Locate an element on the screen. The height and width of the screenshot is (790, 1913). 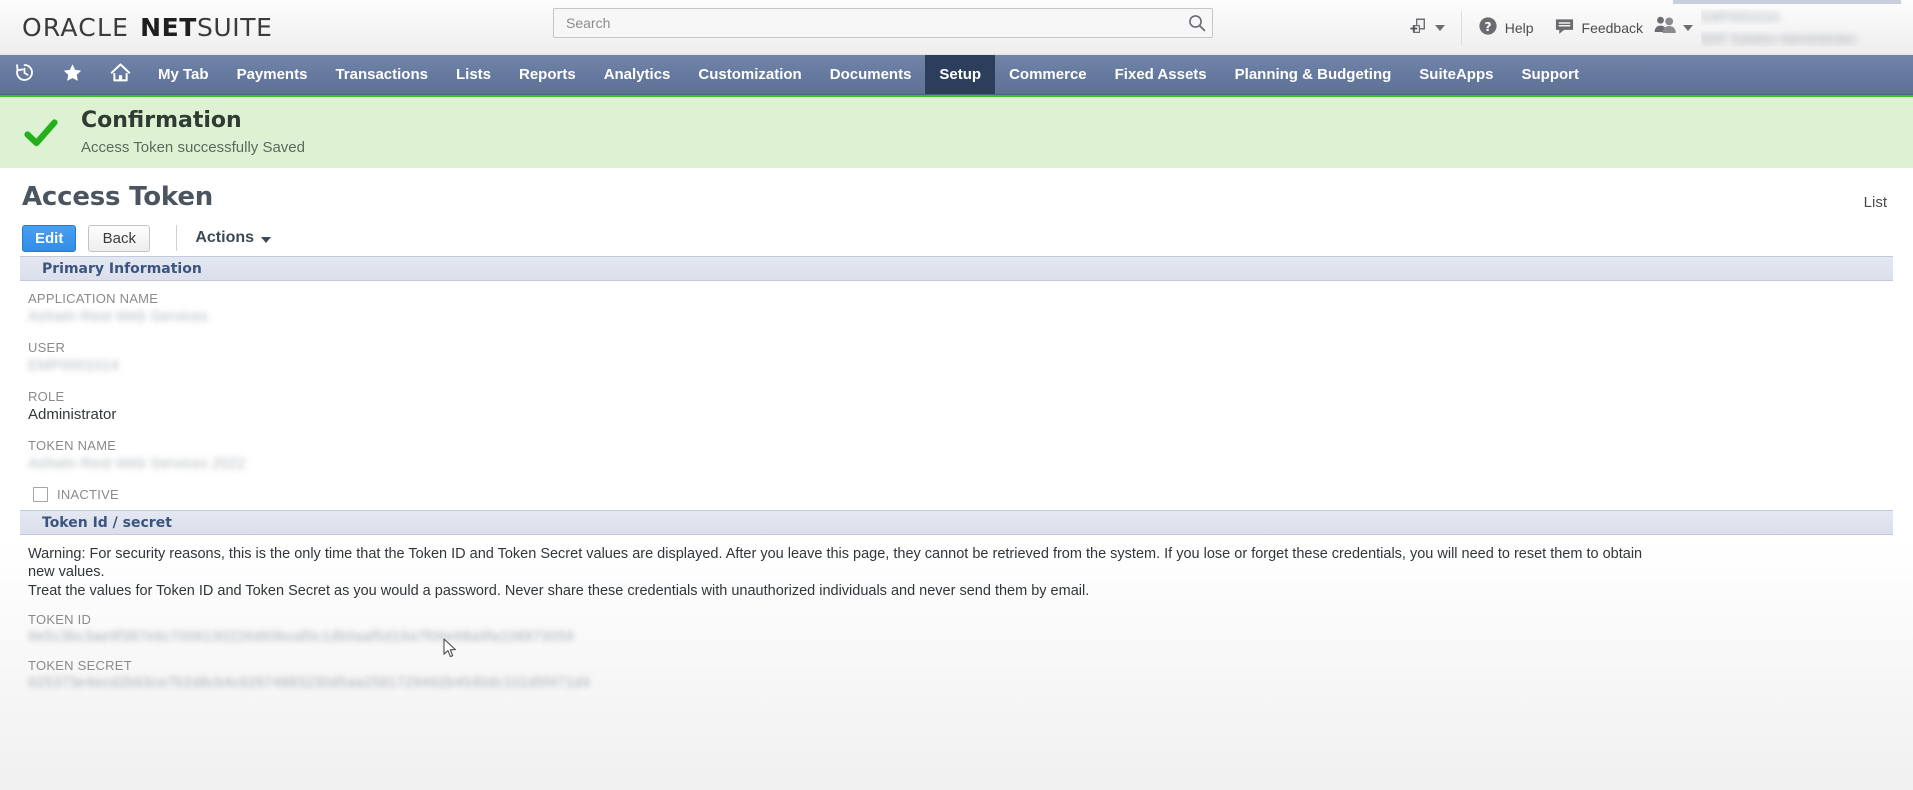
nav-item-my-tab: My Tab is located at coordinates (183, 74).